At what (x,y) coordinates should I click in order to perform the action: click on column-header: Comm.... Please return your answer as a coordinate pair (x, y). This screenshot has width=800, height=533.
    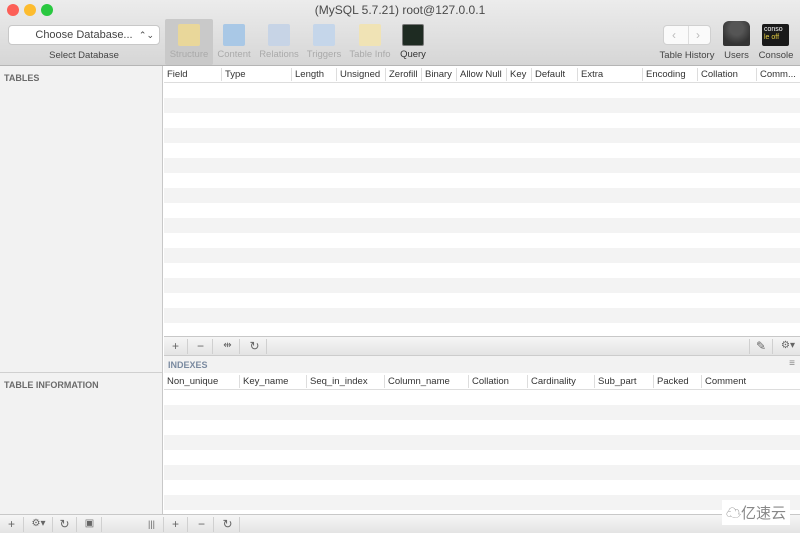
    Looking at the image, I should click on (778, 74).